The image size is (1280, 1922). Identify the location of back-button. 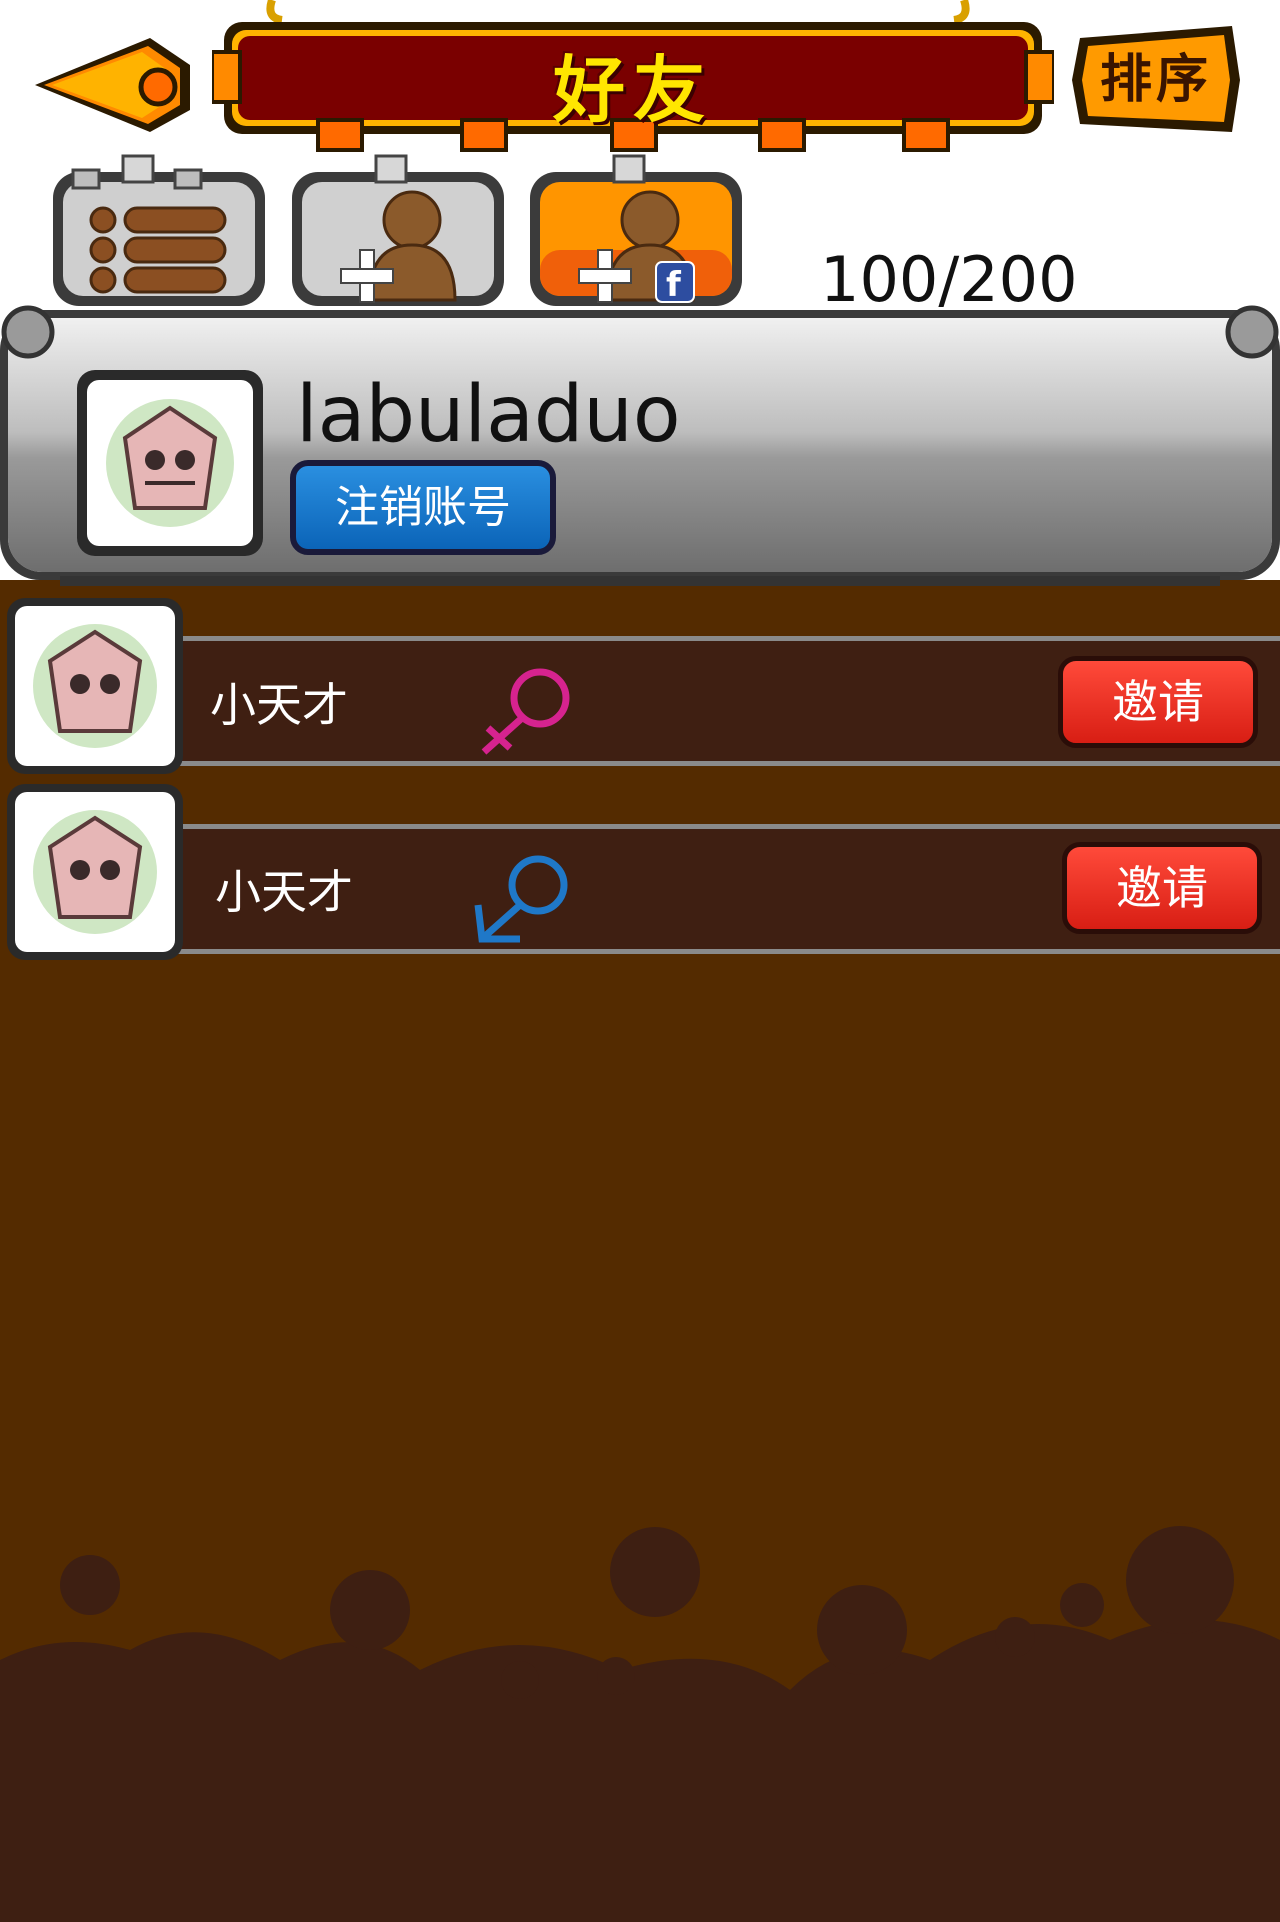
(115, 85).